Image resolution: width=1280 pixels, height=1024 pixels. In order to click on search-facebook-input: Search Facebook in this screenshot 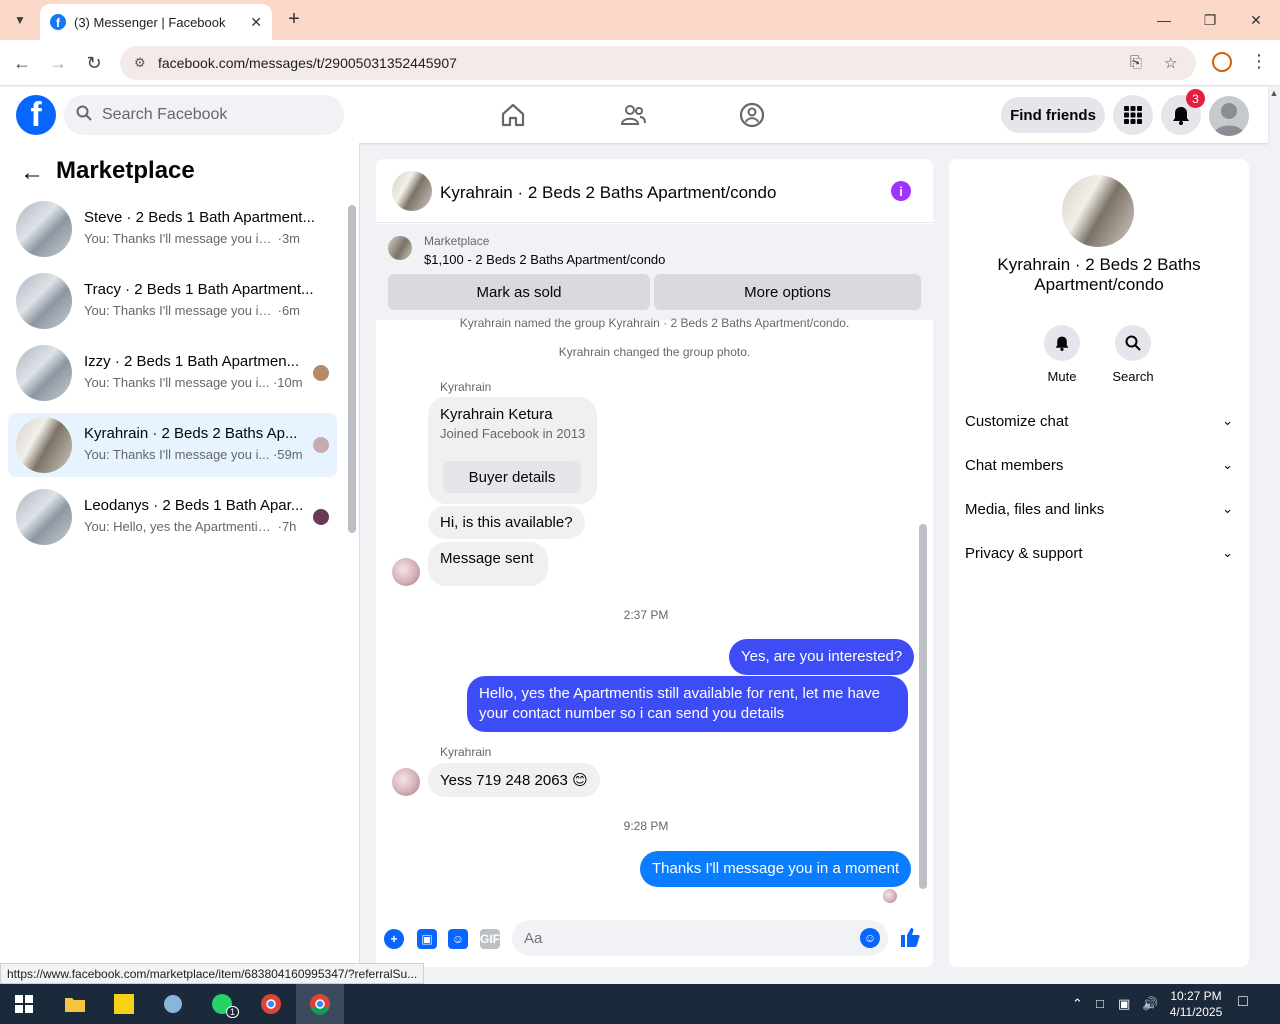, I will do `click(204, 115)`.